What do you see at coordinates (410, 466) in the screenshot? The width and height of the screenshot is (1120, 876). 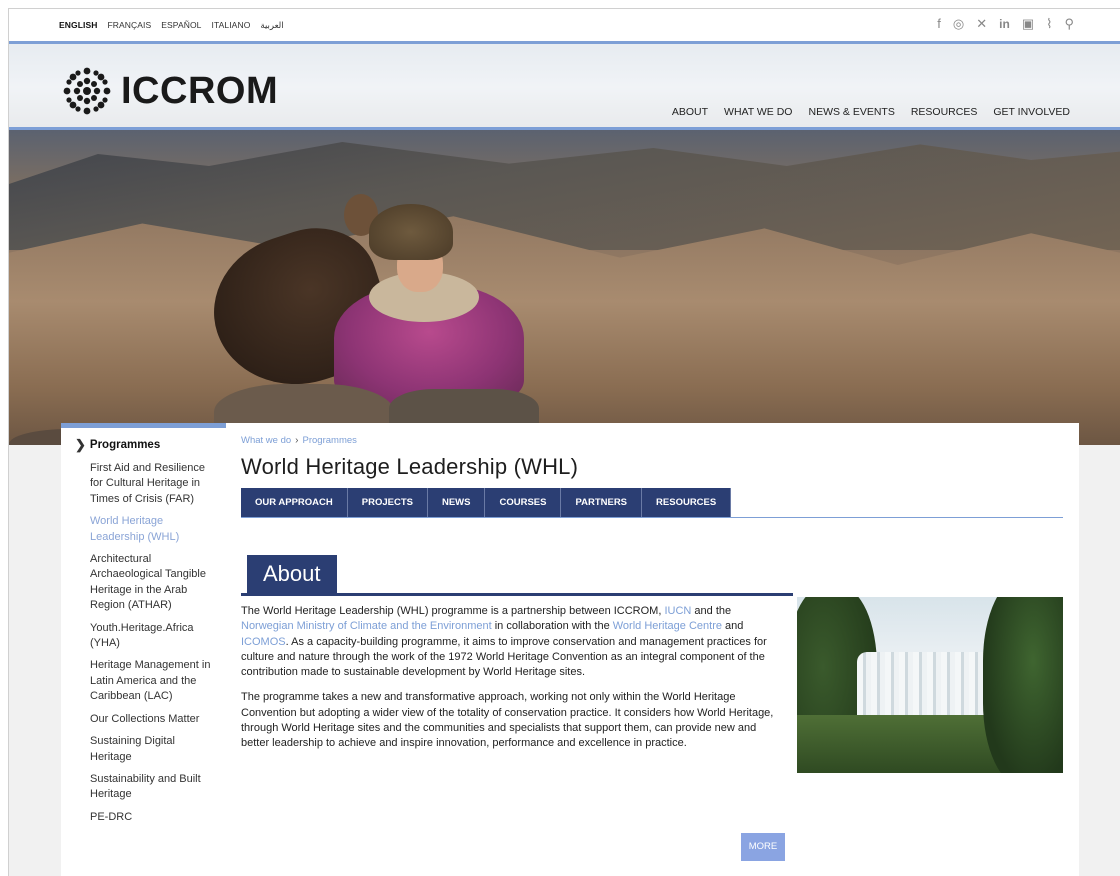 I see `page-title: World Heritage Leadership (WHL)` at bounding box center [410, 466].